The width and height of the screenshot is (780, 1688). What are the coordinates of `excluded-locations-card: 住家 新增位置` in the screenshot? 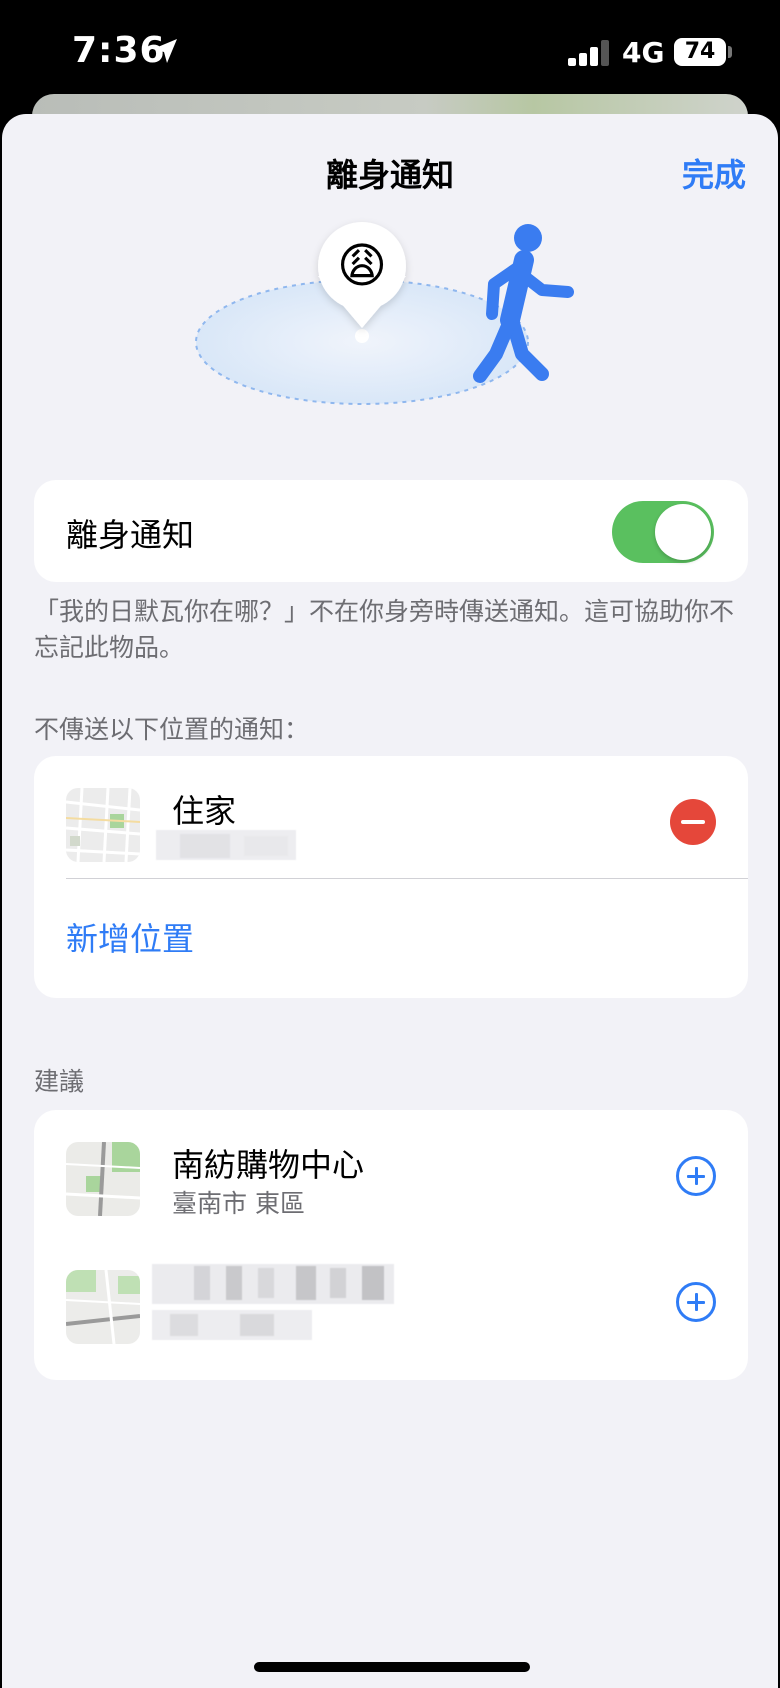 It's located at (391, 877).